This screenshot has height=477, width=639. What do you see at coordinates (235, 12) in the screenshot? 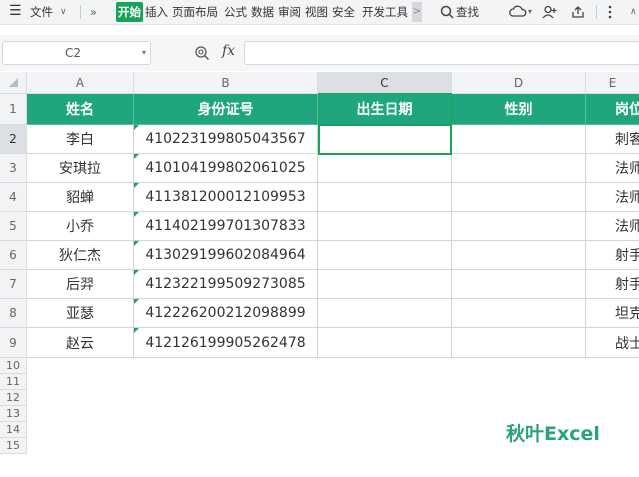
I see `tab-formulas: 公式` at bounding box center [235, 12].